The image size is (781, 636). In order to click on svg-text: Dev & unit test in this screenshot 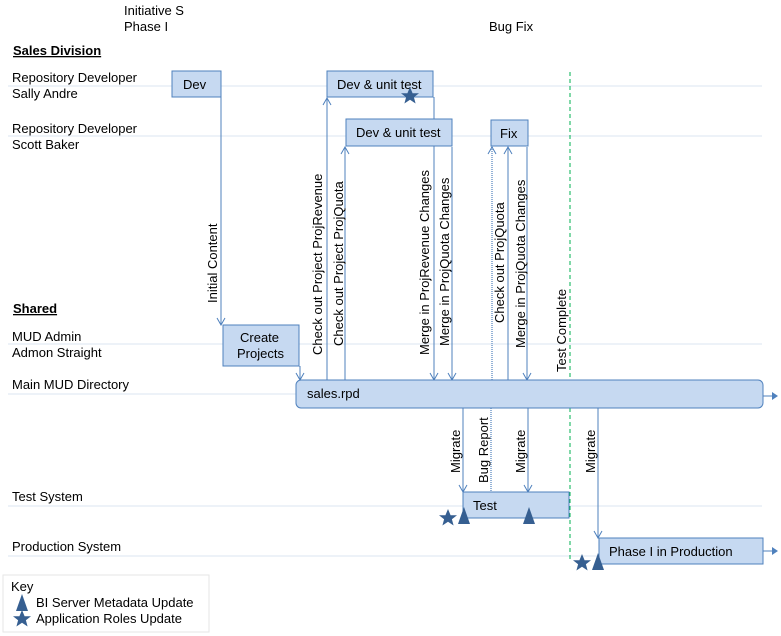, I will do `click(398, 132)`.